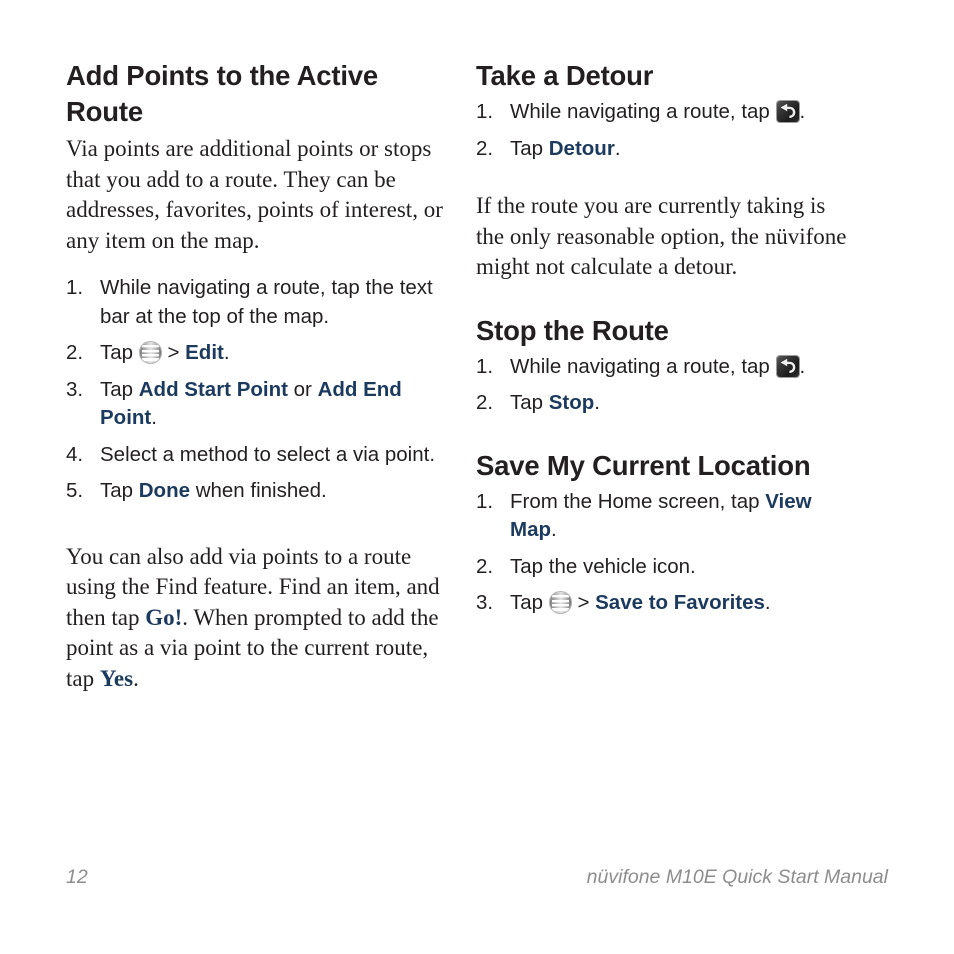 Image resolution: width=954 pixels, height=954 pixels. I want to click on list-item: 3. Tap > Save to Favorites., so click(666, 603).